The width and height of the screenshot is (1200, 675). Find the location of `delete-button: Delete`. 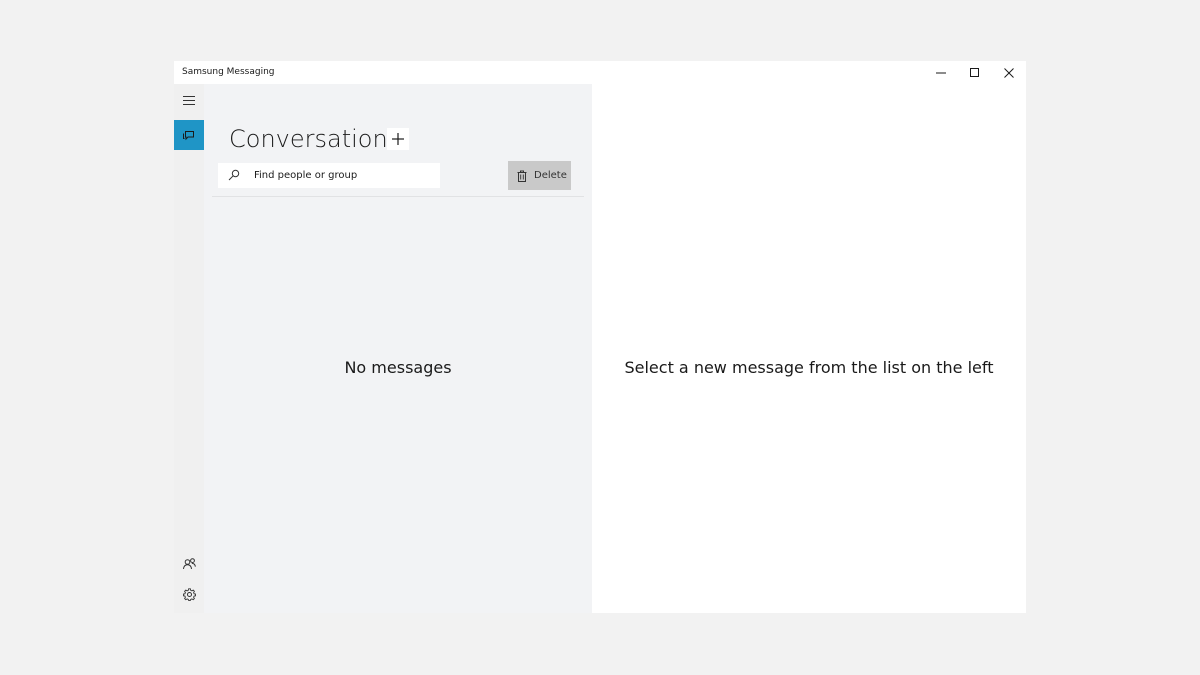

delete-button: Delete is located at coordinates (539, 175).